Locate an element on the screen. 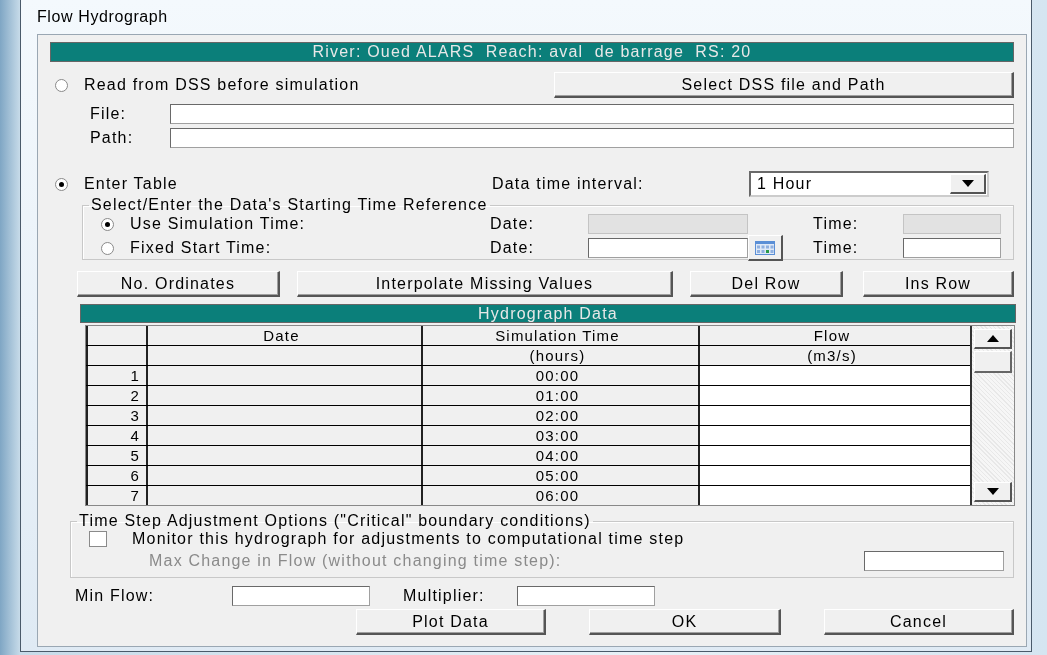 Image resolution: width=1047 pixels, height=655 pixels. radio-label: Read from DSS before simulation is located at coordinates (222, 85).